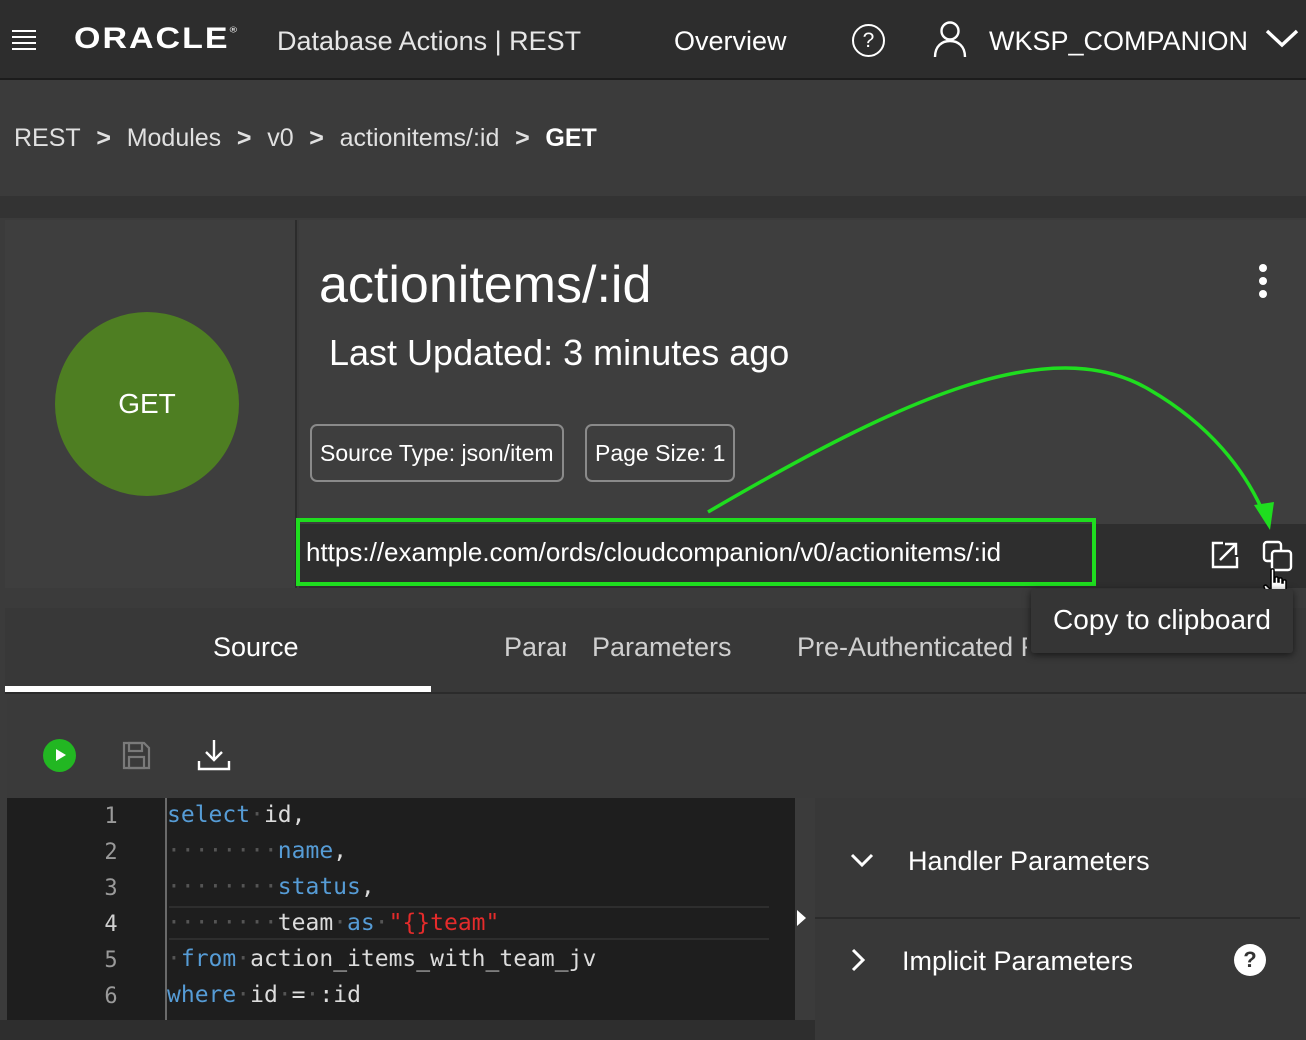 The image size is (1306, 1040). What do you see at coordinates (429, 41) in the screenshot?
I see `app-title: Database Actions | REST` at bounding box center [429, 41].